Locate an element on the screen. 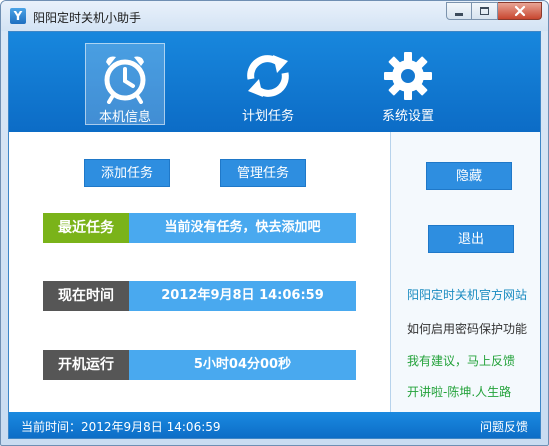 The width and height of the screenshot is (549, 446). tab-machine-info: 本机信息 is located at coordinates (125, 84).